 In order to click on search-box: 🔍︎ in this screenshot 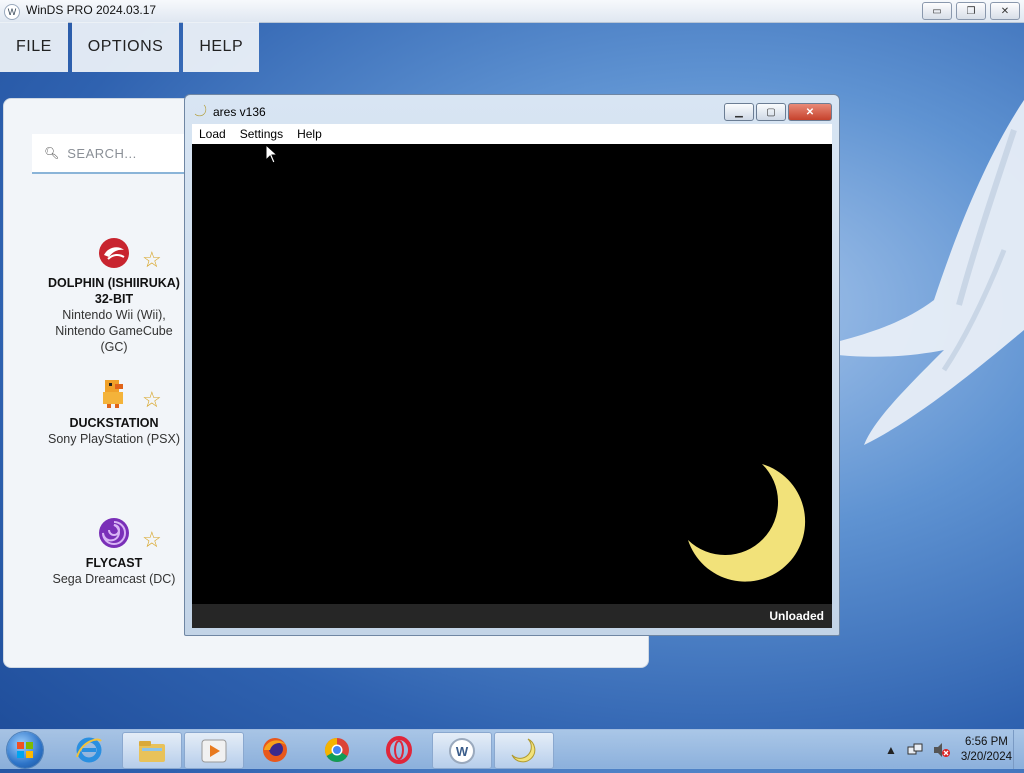, I will do `click(112, 154)`.